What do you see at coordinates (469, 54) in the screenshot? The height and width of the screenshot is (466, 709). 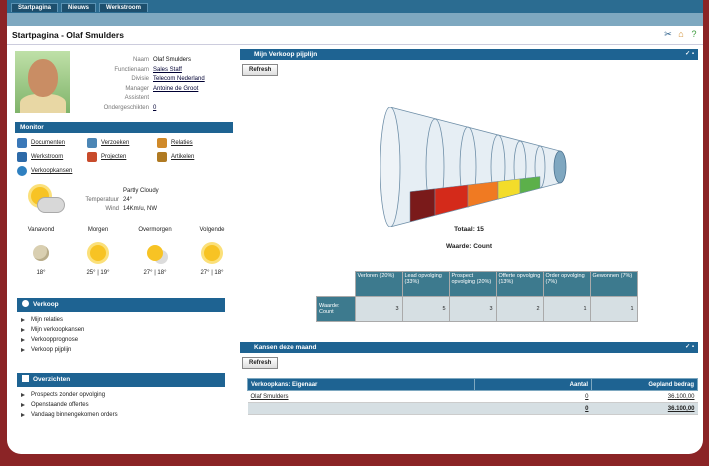 I see `pipeline-header: Mijn Verkoop pijplijn ✓ ▪` at bounding box center [469, 54].